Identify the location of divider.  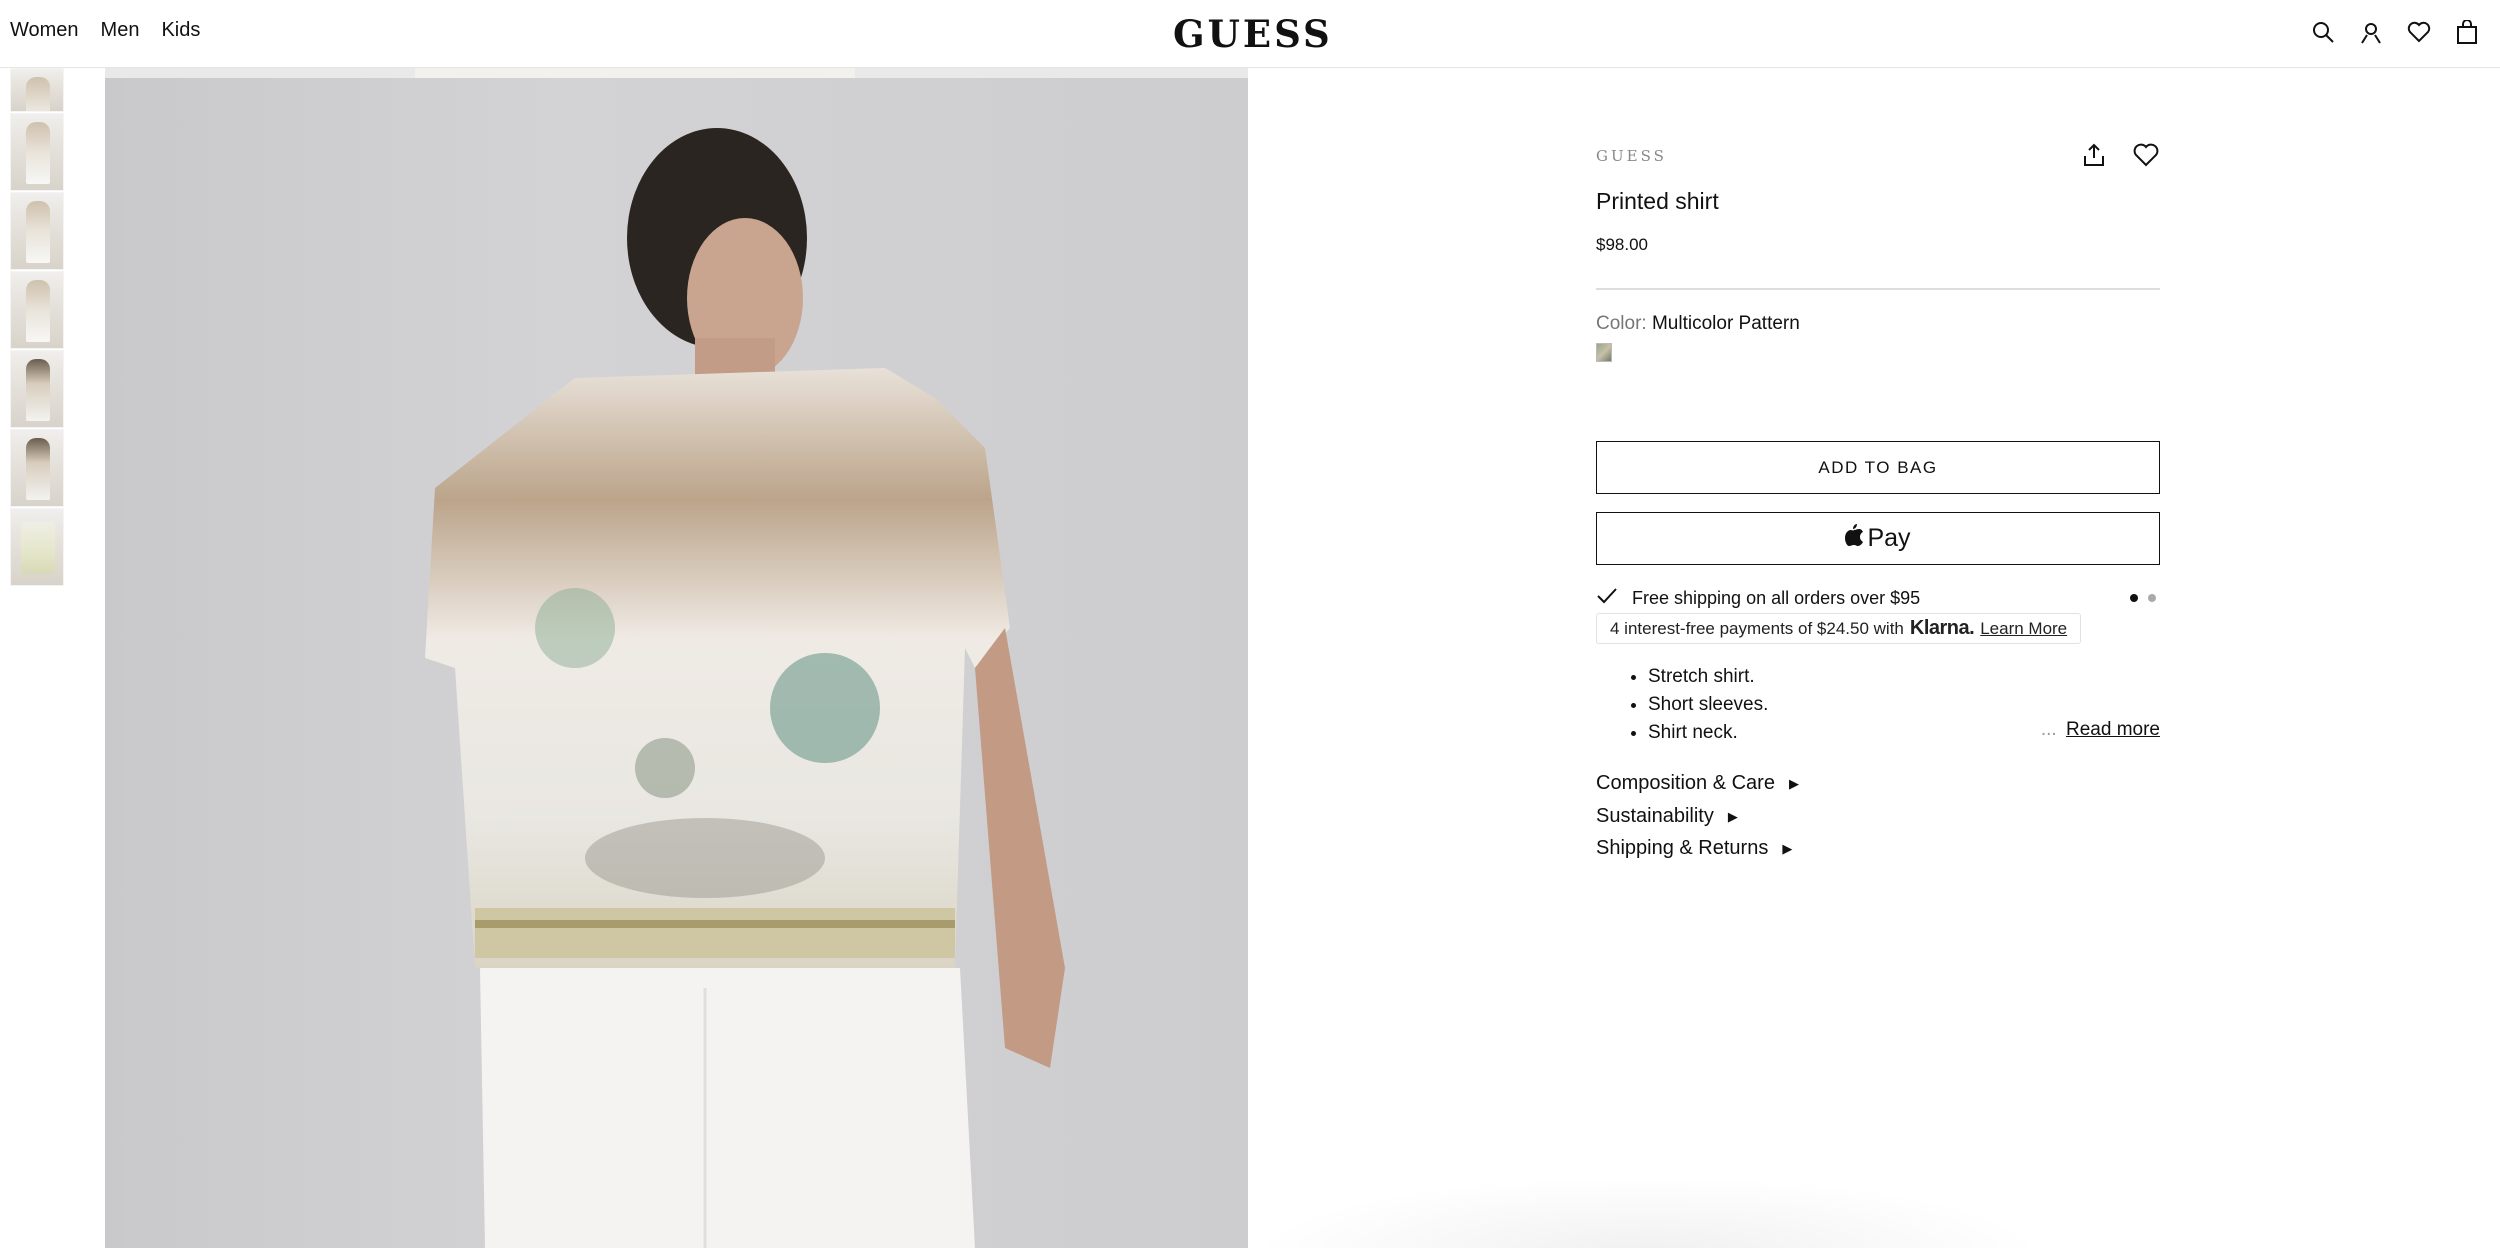
(1878, 289).